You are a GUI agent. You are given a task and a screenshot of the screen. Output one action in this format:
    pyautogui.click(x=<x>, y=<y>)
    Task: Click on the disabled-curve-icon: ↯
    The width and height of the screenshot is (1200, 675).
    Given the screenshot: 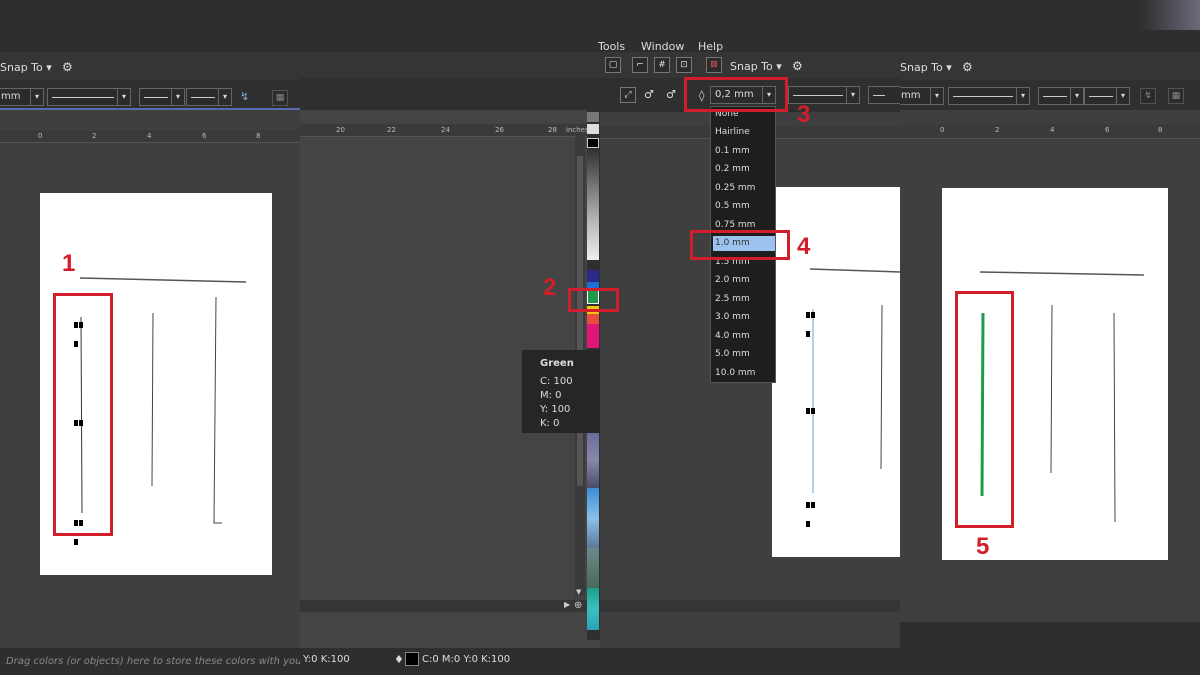 What is the action you would take?
    pyautogui.click(x=1148, y=96)
    